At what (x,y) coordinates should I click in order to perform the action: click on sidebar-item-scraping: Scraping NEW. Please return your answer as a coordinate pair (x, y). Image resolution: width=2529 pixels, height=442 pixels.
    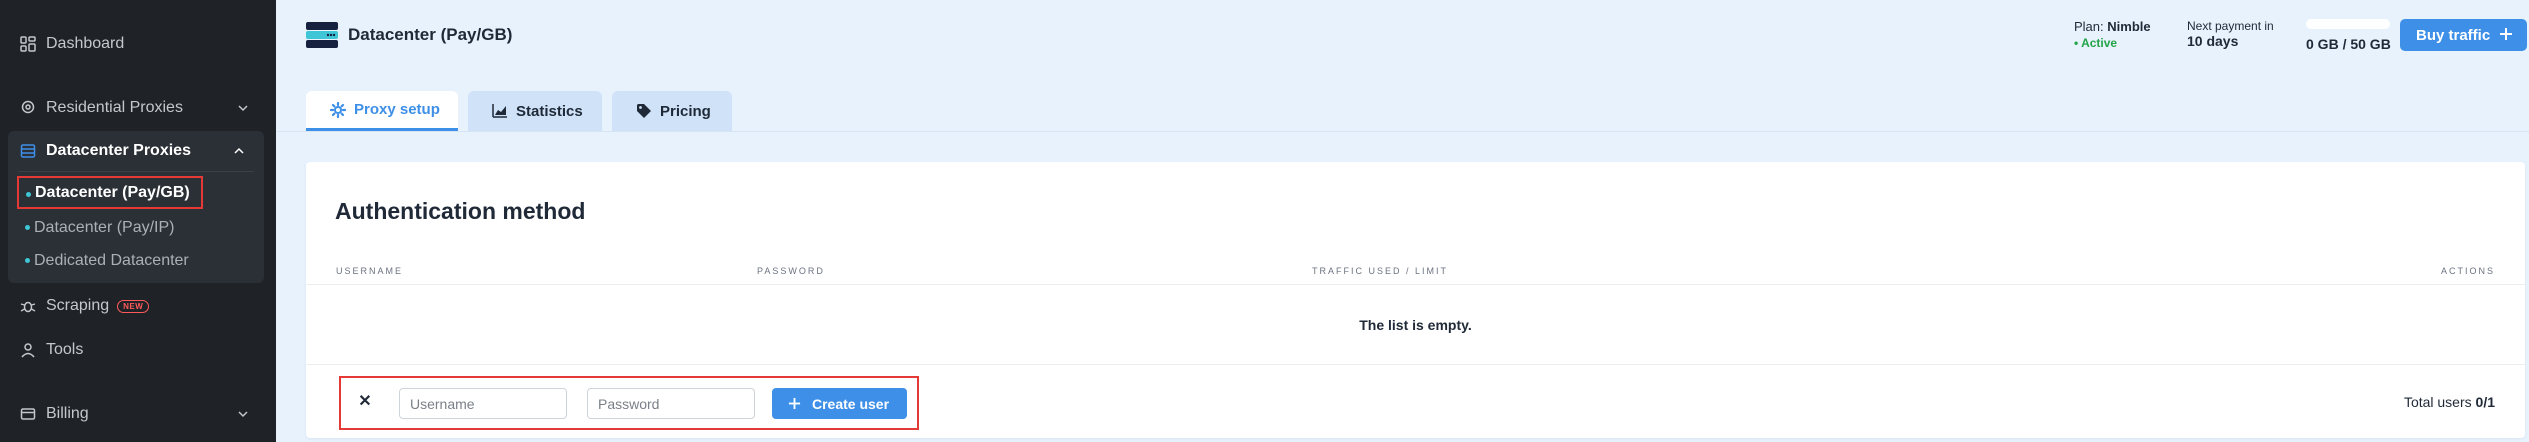
    Looking at the image, I should click on (138, 306).